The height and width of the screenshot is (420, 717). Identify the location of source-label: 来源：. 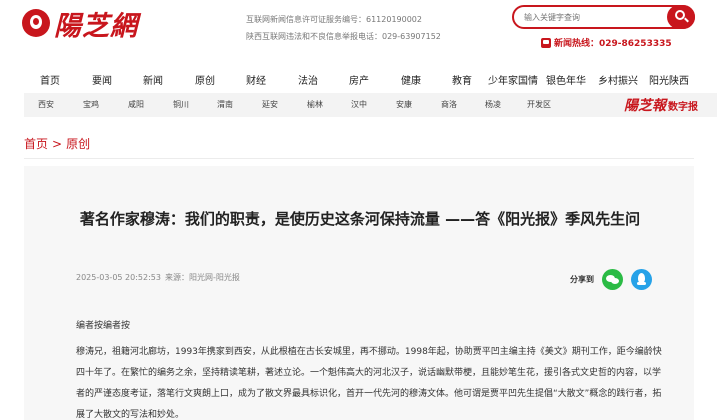
(176, 277).